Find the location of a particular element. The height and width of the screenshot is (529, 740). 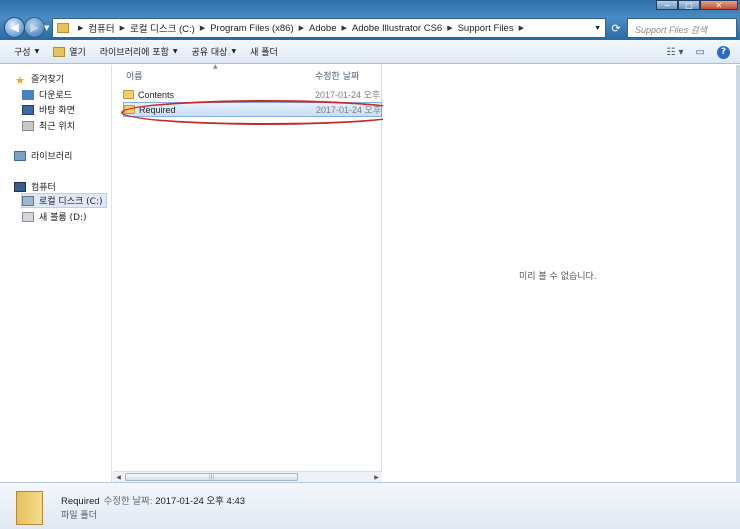

include-library-button: 라이브러리에 포함 ▼ is located at coordinates (139, 51).